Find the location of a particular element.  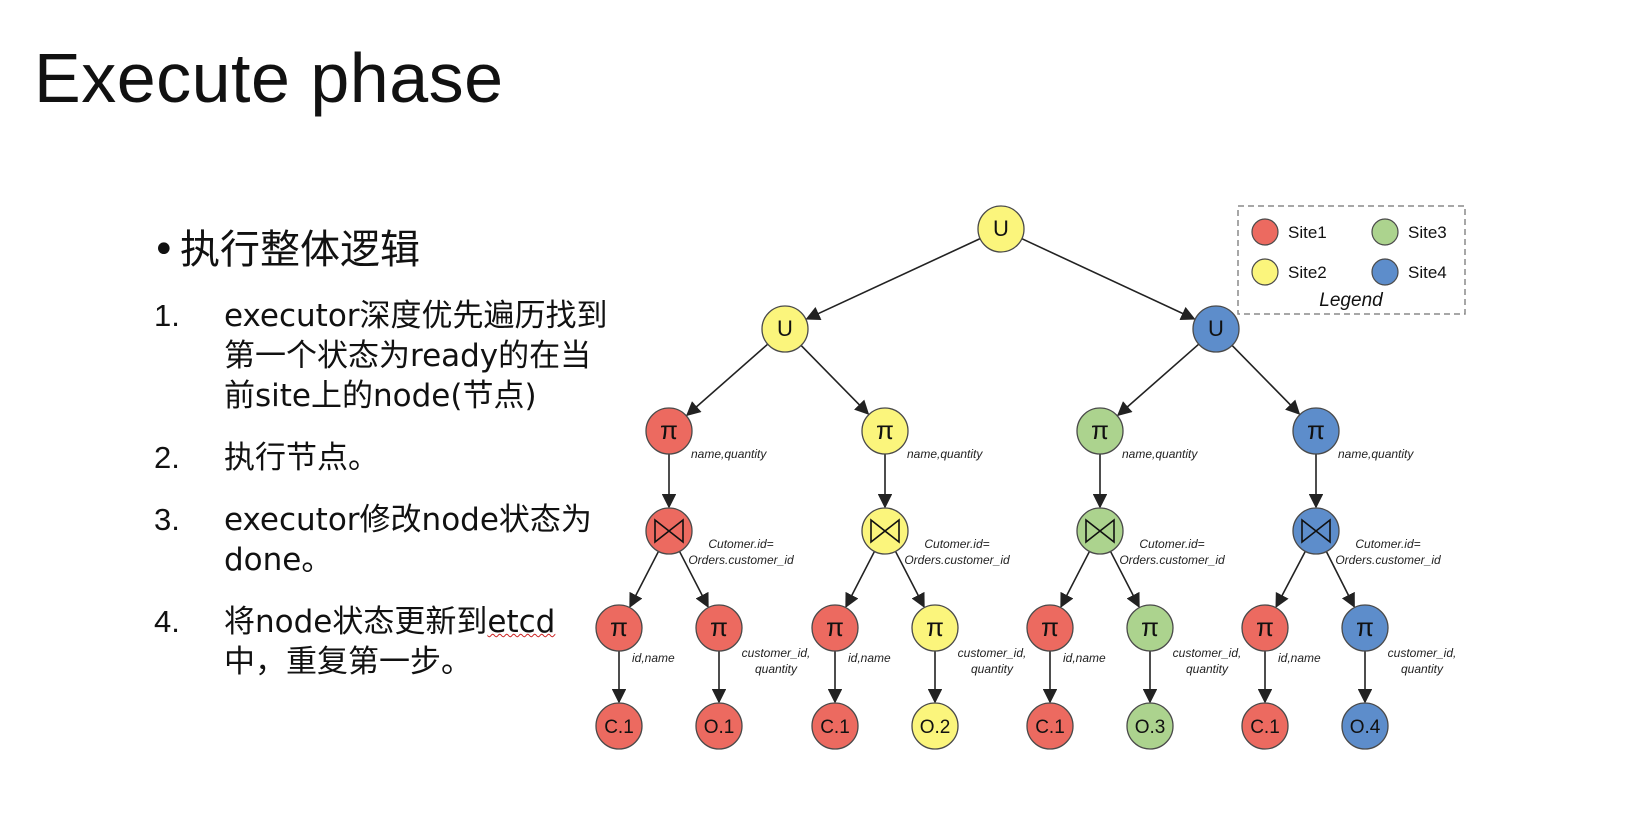

node-fragment-label: O.1 is located at coordinates (719, 727).